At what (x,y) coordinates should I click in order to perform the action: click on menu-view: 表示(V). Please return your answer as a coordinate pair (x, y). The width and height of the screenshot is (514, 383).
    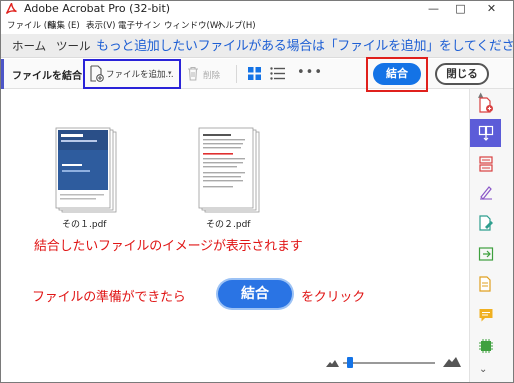
    Looking at the image, I should click on (100, 26).